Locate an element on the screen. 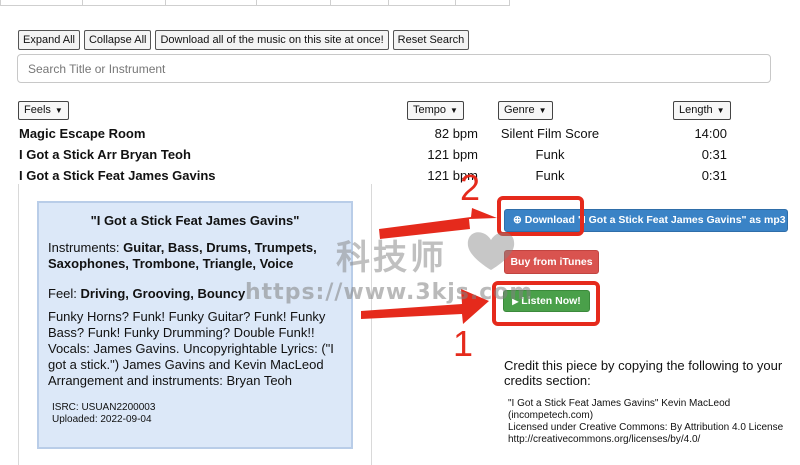  watermark-url: https://www.3kjs.com is located at coordinates (389, 292).